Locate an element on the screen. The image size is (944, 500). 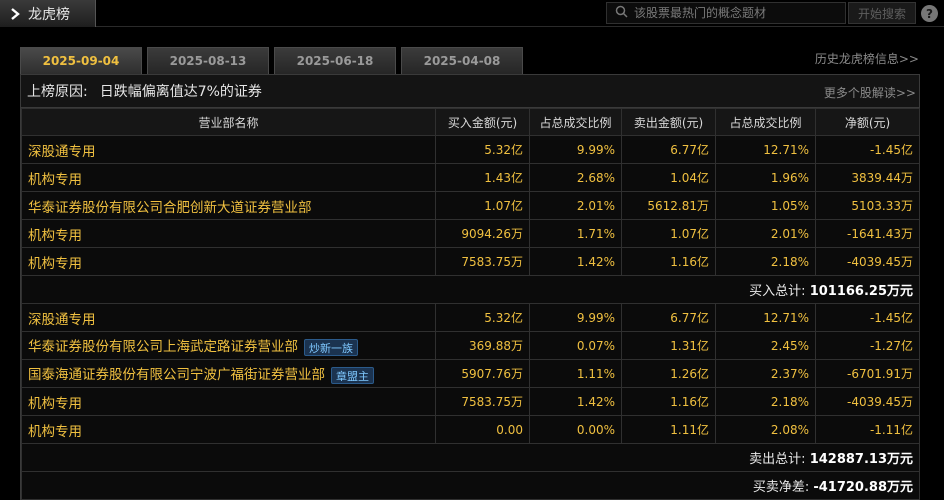
history-link: 历史龙虎榜信息>> is located at coordinates (867, 58).